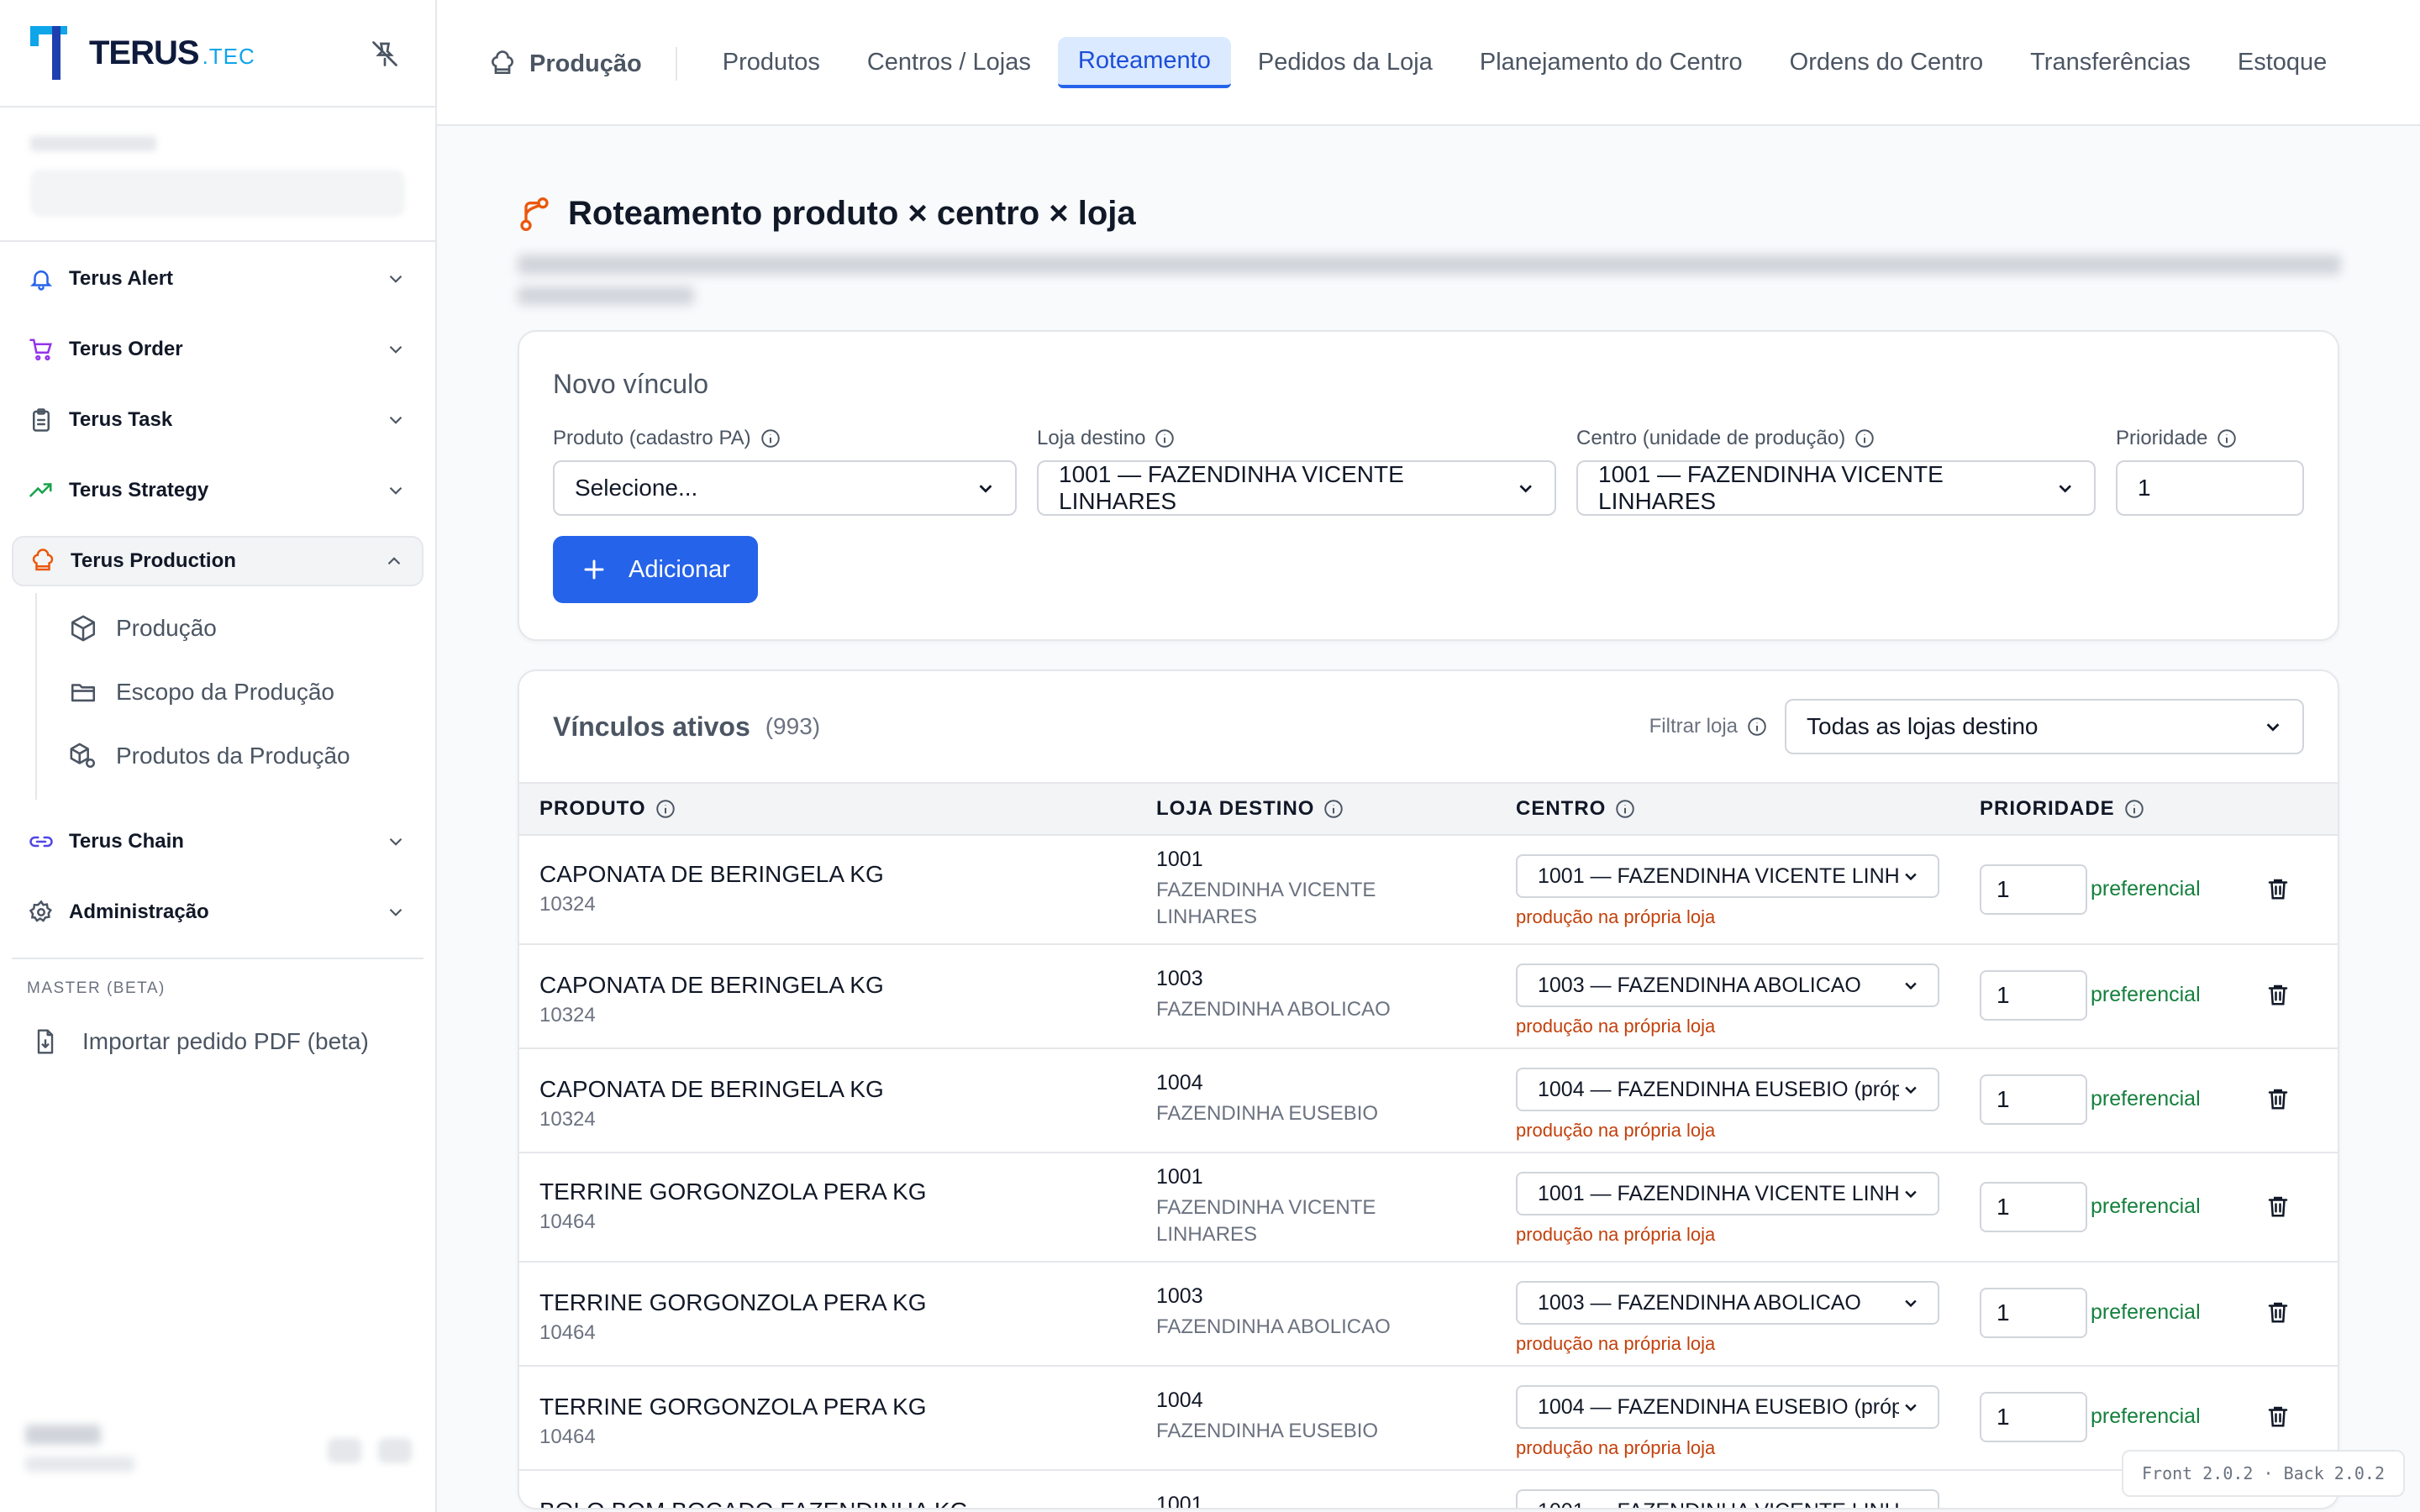  I want to click on sidebar-subitem-label: Escopo da Produção, so click(225, 692).